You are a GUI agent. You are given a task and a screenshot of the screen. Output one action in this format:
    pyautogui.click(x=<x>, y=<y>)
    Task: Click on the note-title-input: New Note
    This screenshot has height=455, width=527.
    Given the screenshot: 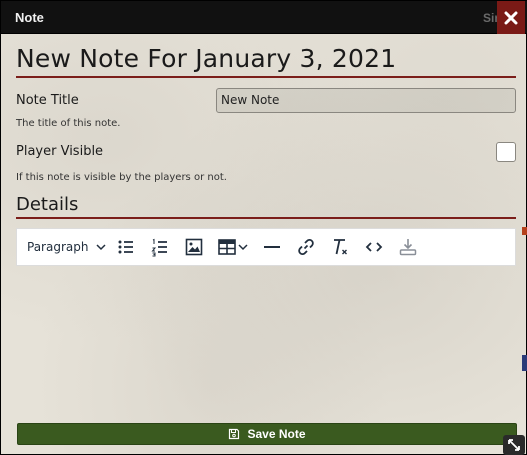 What is the action you would take?
    pyautogui.click(x=366, y=100)
    